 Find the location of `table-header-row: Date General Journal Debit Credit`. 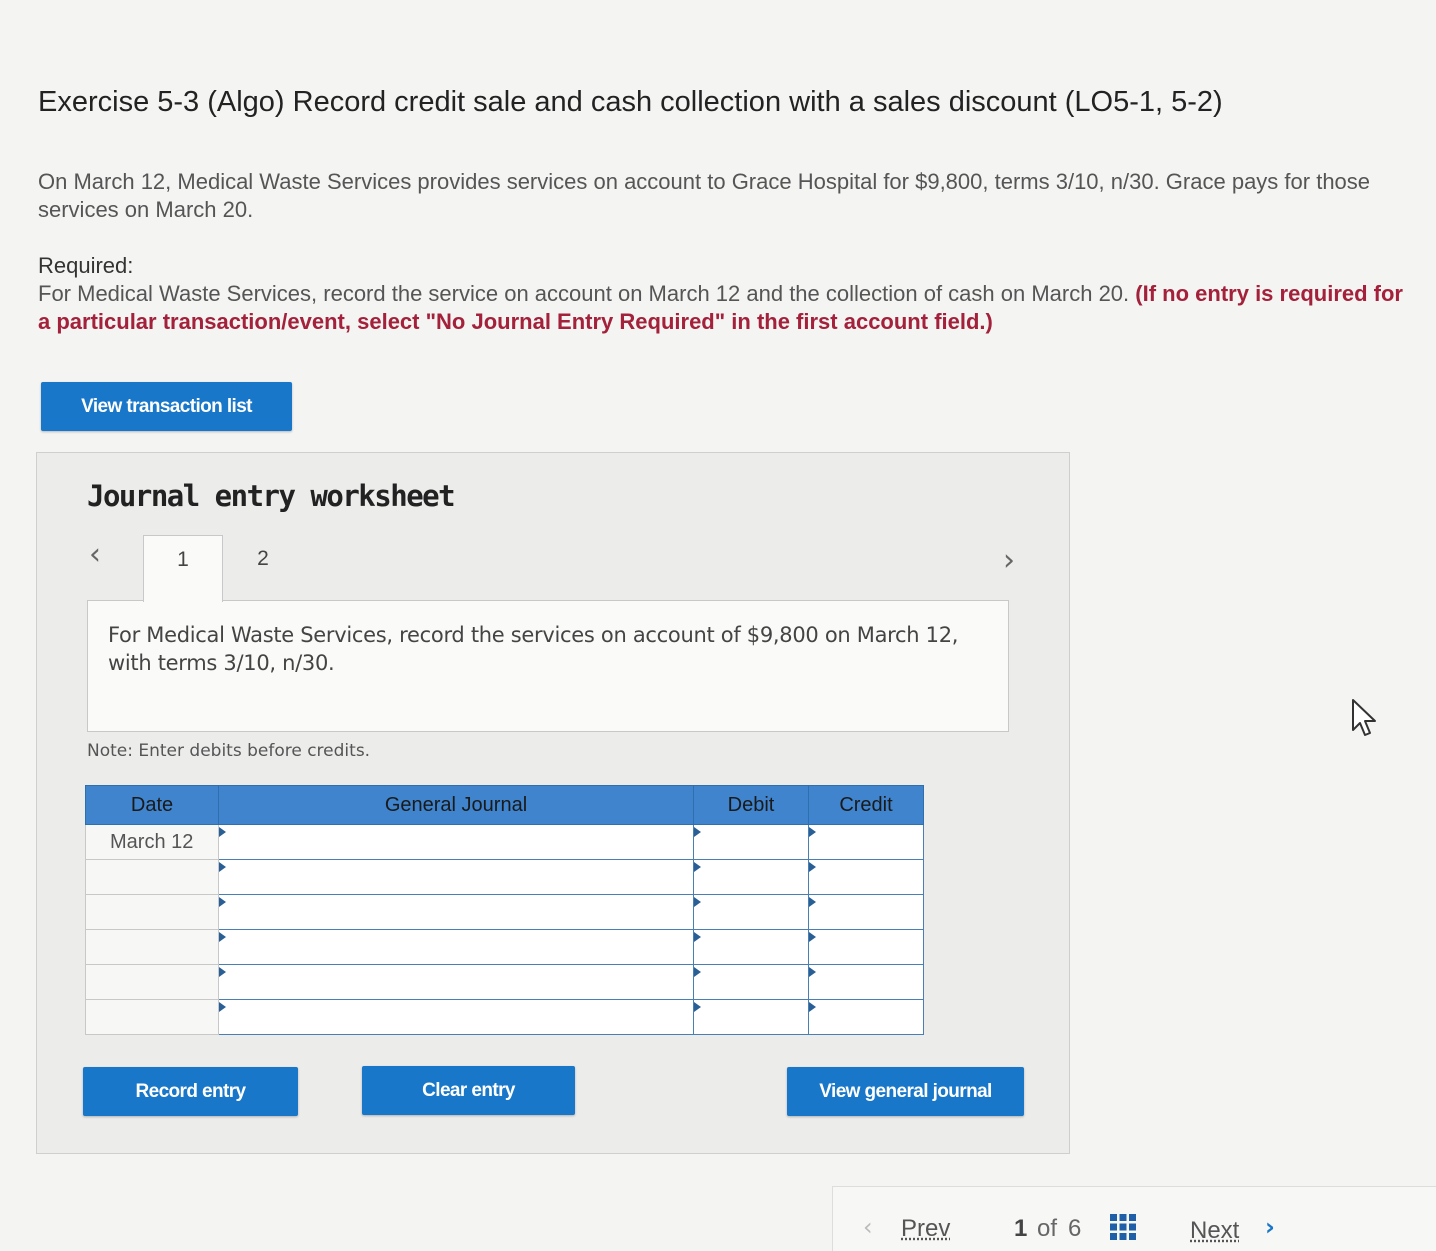

table-header-row: Date General Journal Debit Credit is located at coordinates (504, 805).